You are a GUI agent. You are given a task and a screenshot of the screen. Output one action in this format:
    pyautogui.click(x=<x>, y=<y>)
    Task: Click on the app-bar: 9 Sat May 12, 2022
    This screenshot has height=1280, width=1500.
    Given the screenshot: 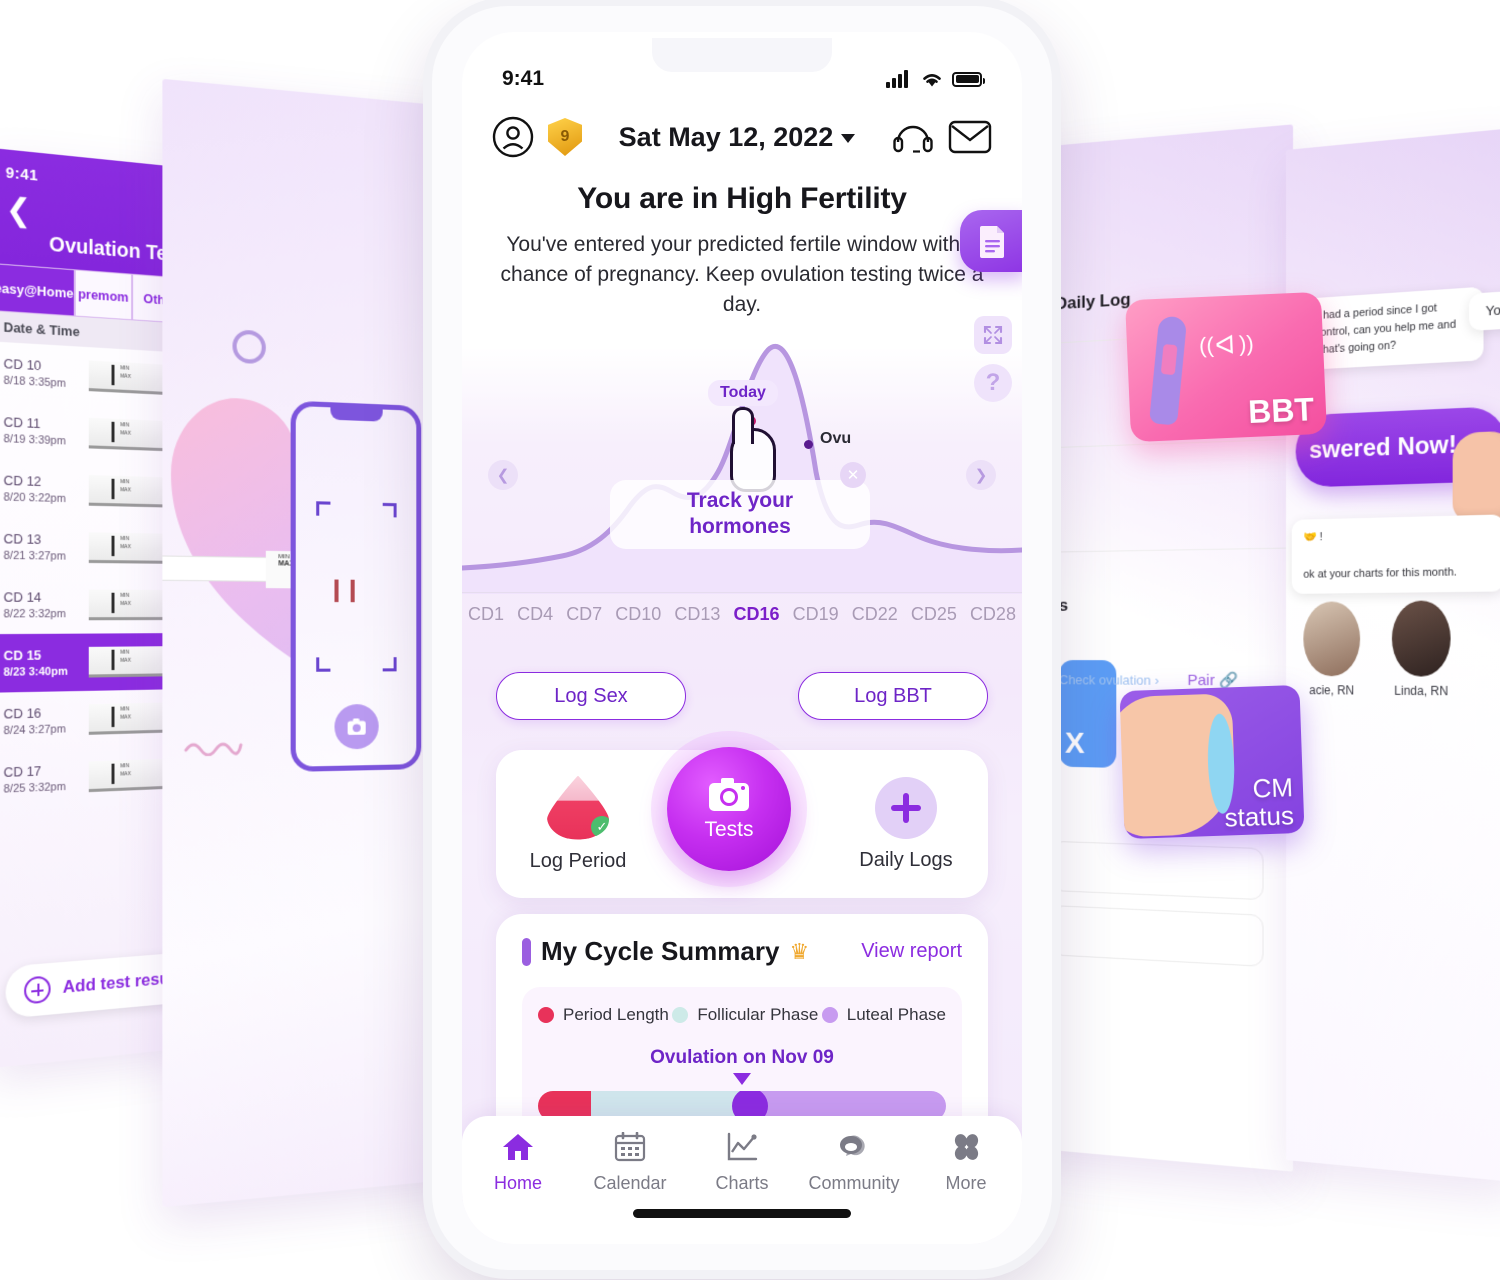 What is the action you would take?
    pyautogui.click(x=742, y=137)
    